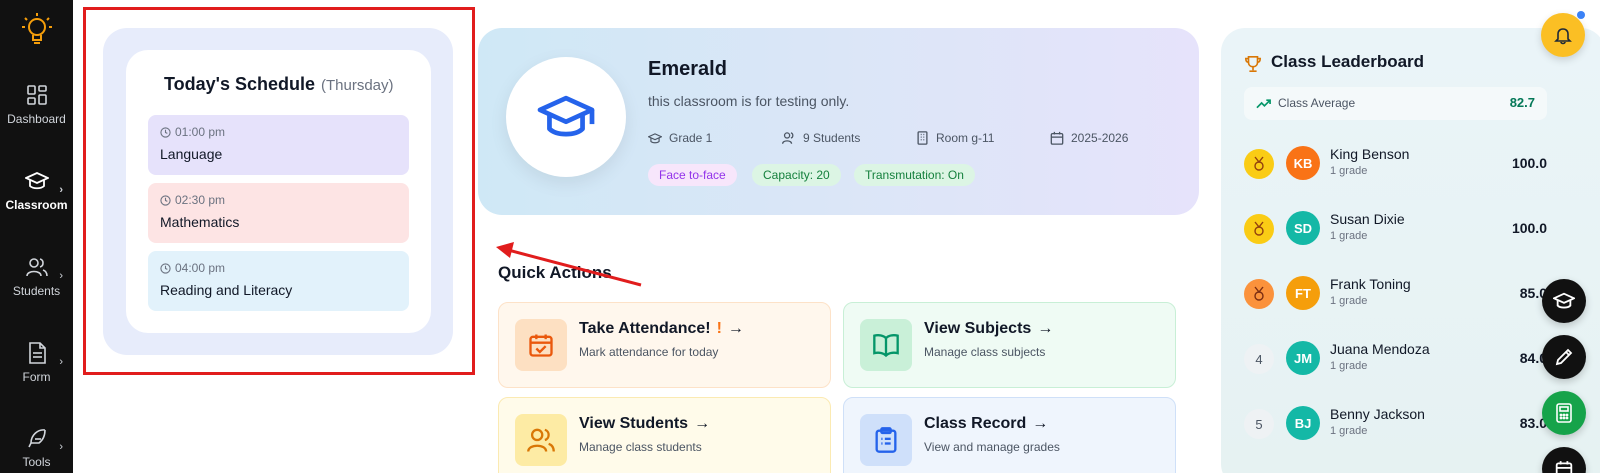 Image resolution: width=1600 pixels, height=473 pixels. I want to click on calculator-icon, so click(1564, 413).